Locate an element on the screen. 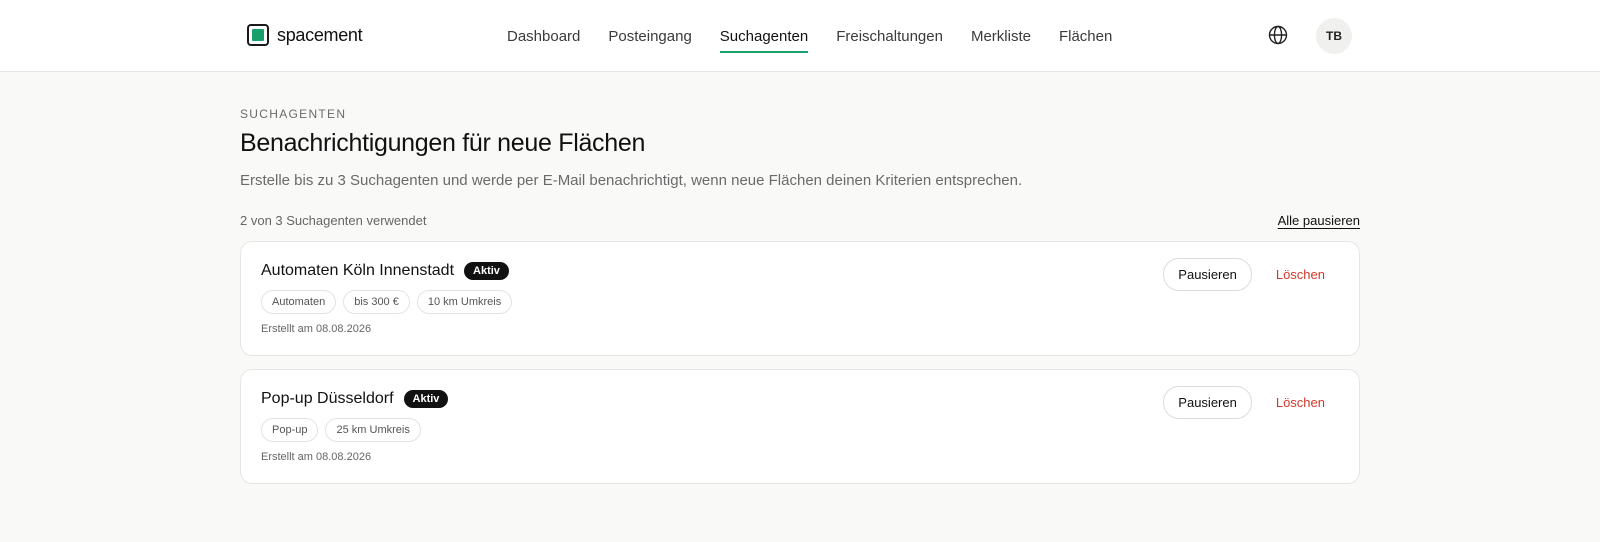 This screenshot has width=1600, height=542. criteria-tag: Automaten is located at coordinates (299, 302).